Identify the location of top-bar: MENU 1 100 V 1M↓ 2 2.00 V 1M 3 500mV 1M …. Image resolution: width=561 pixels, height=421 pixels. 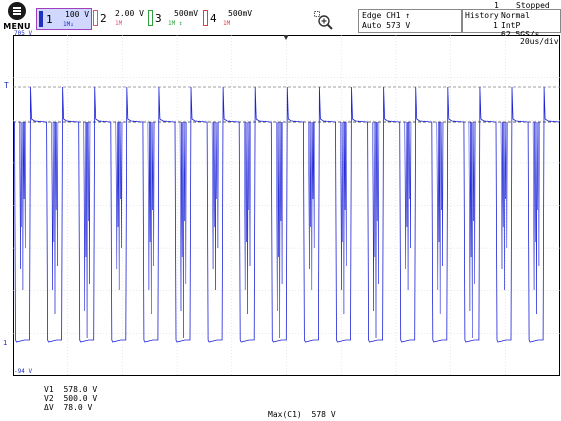
(280, 19).